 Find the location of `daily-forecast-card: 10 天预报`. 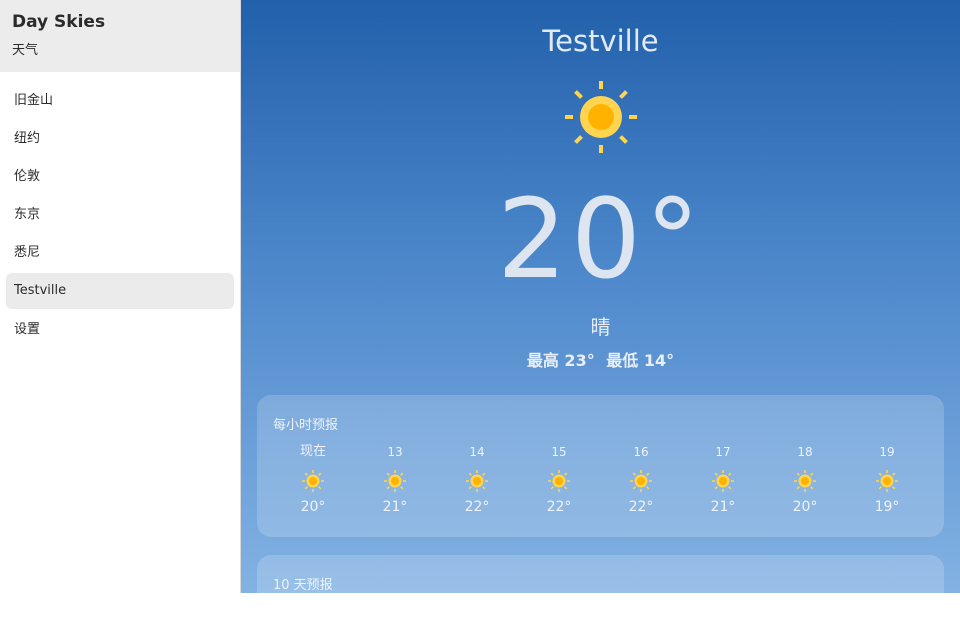

daily-forecast-card: 10 天预报 is located at coordinates (600, 595).